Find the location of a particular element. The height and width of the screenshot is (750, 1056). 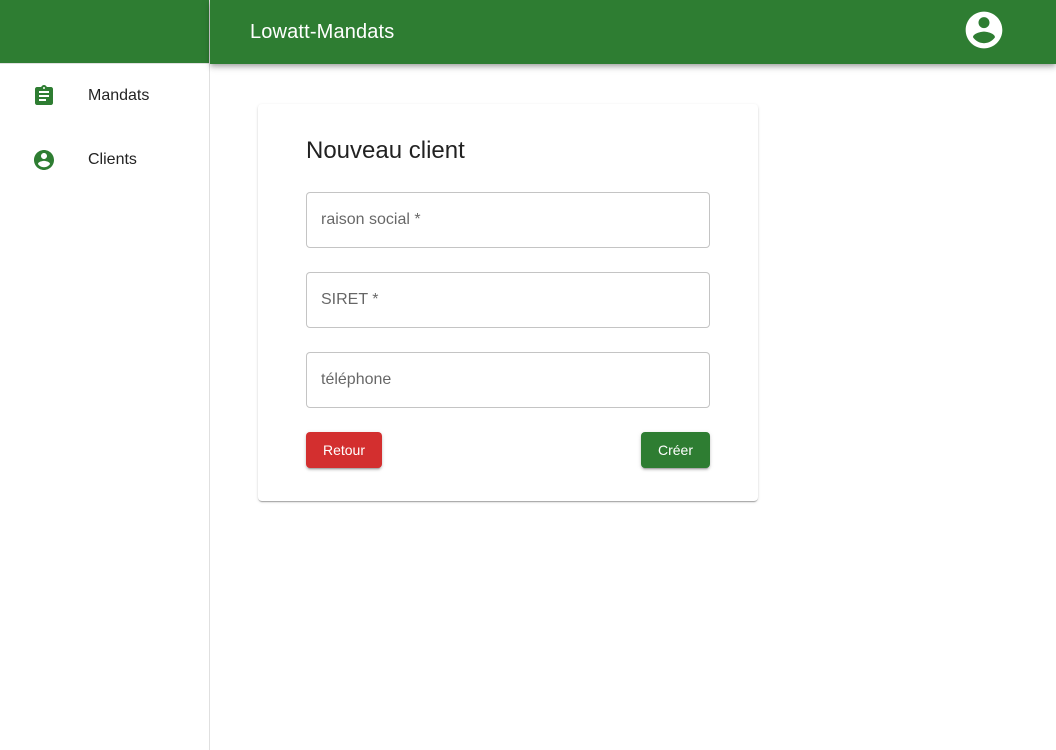

siret-field is located at coordinates (508, 300).